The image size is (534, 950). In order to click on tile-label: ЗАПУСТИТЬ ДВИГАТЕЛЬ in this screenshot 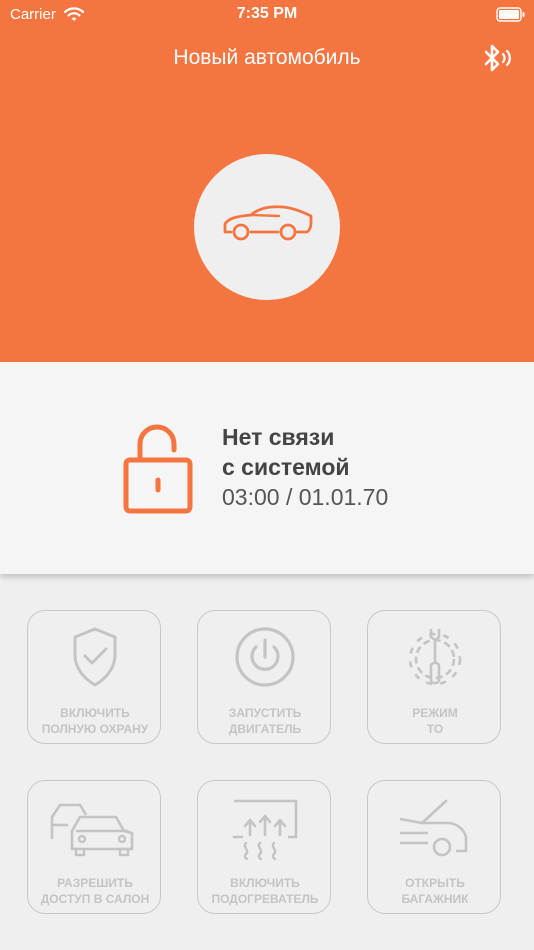, I will do `click(265, 721)`.